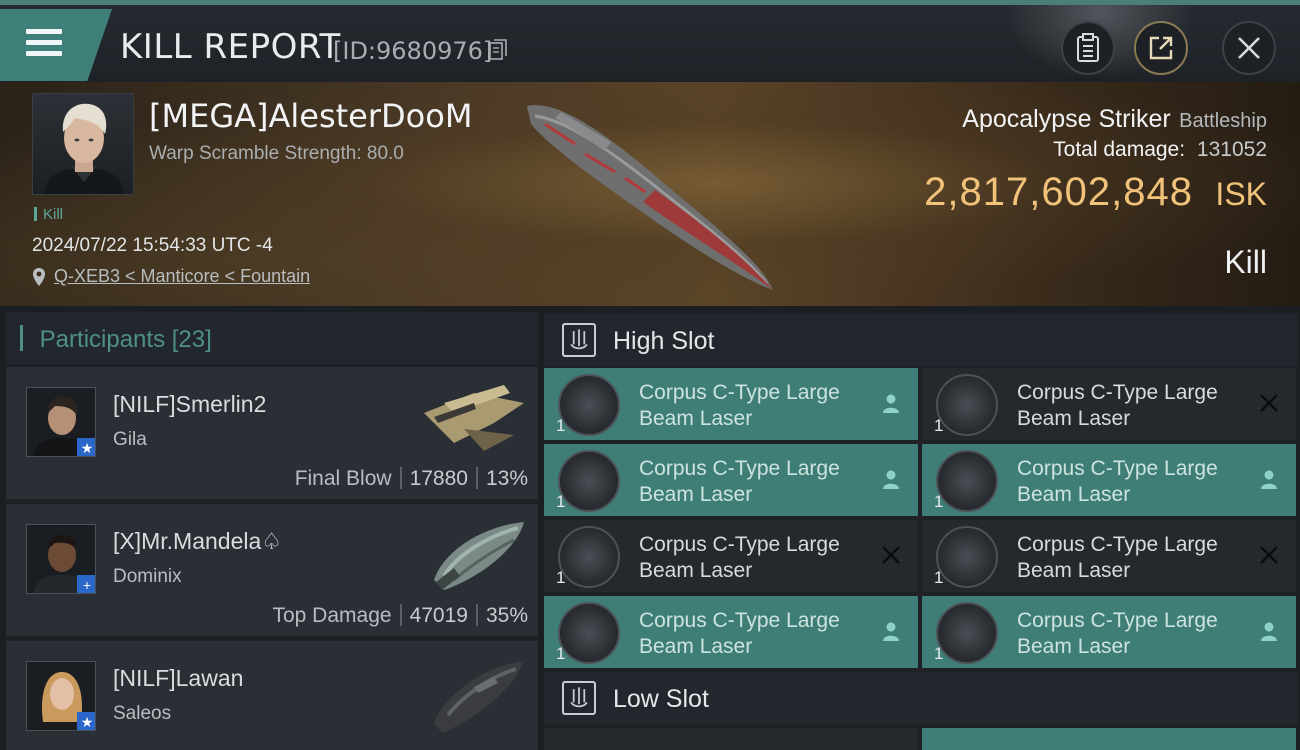 Image resolution: width=1300 pixels, height=750 pixels. What do you see at coordinates (191, 339) in the screenshot?
I see `participants-count: [23]` at bounding box center [191, 339].